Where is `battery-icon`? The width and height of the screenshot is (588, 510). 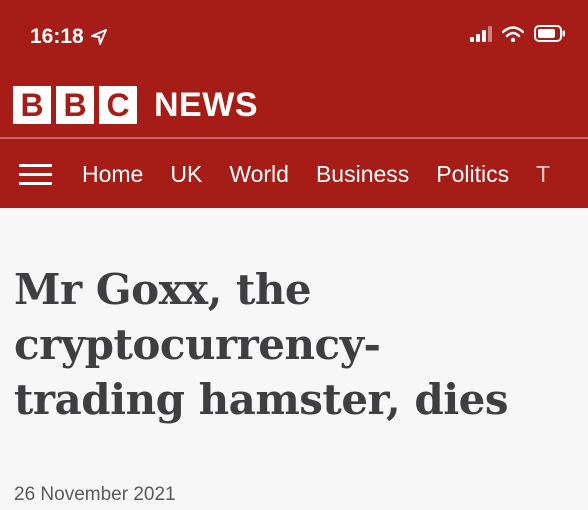 battery-icon is located at coordinates (549, 33).